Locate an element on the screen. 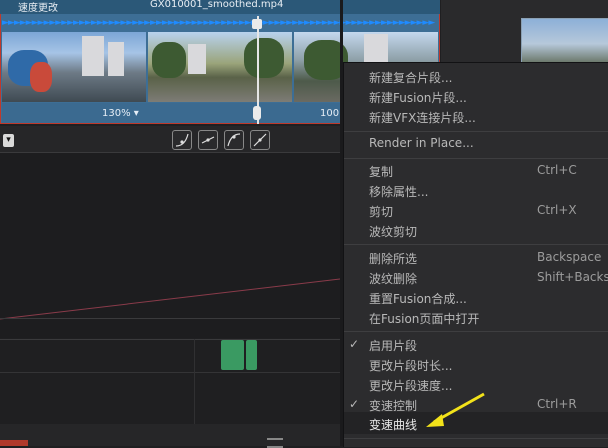  annotation-arrow-icon is located at coordinates (455, 409).